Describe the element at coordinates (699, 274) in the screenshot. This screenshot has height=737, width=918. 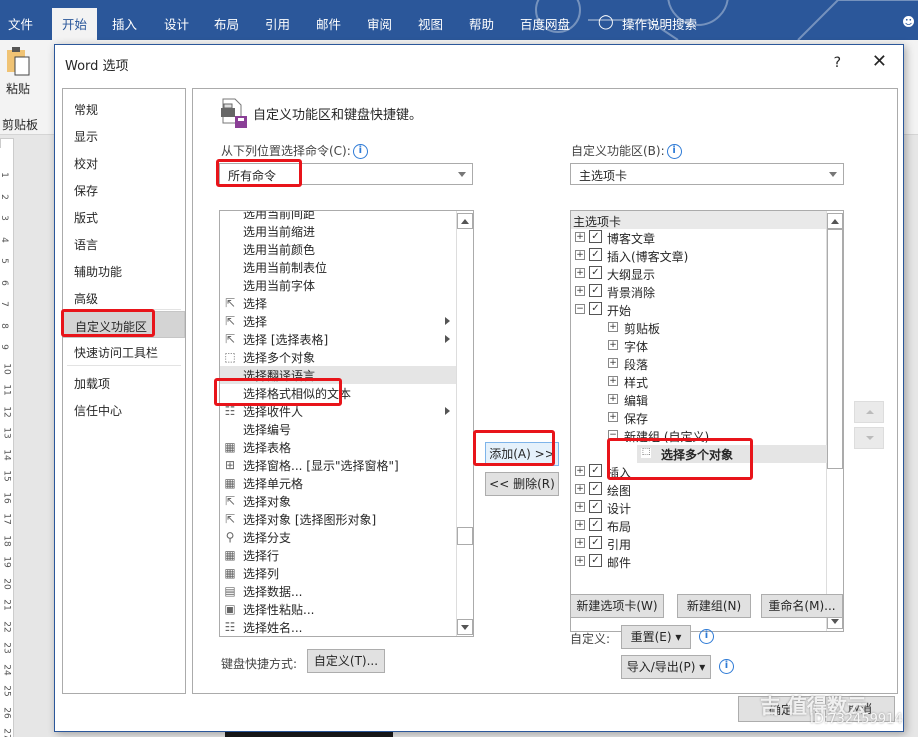
I see `tree-node: + ✓ 大纲显示` at that location.